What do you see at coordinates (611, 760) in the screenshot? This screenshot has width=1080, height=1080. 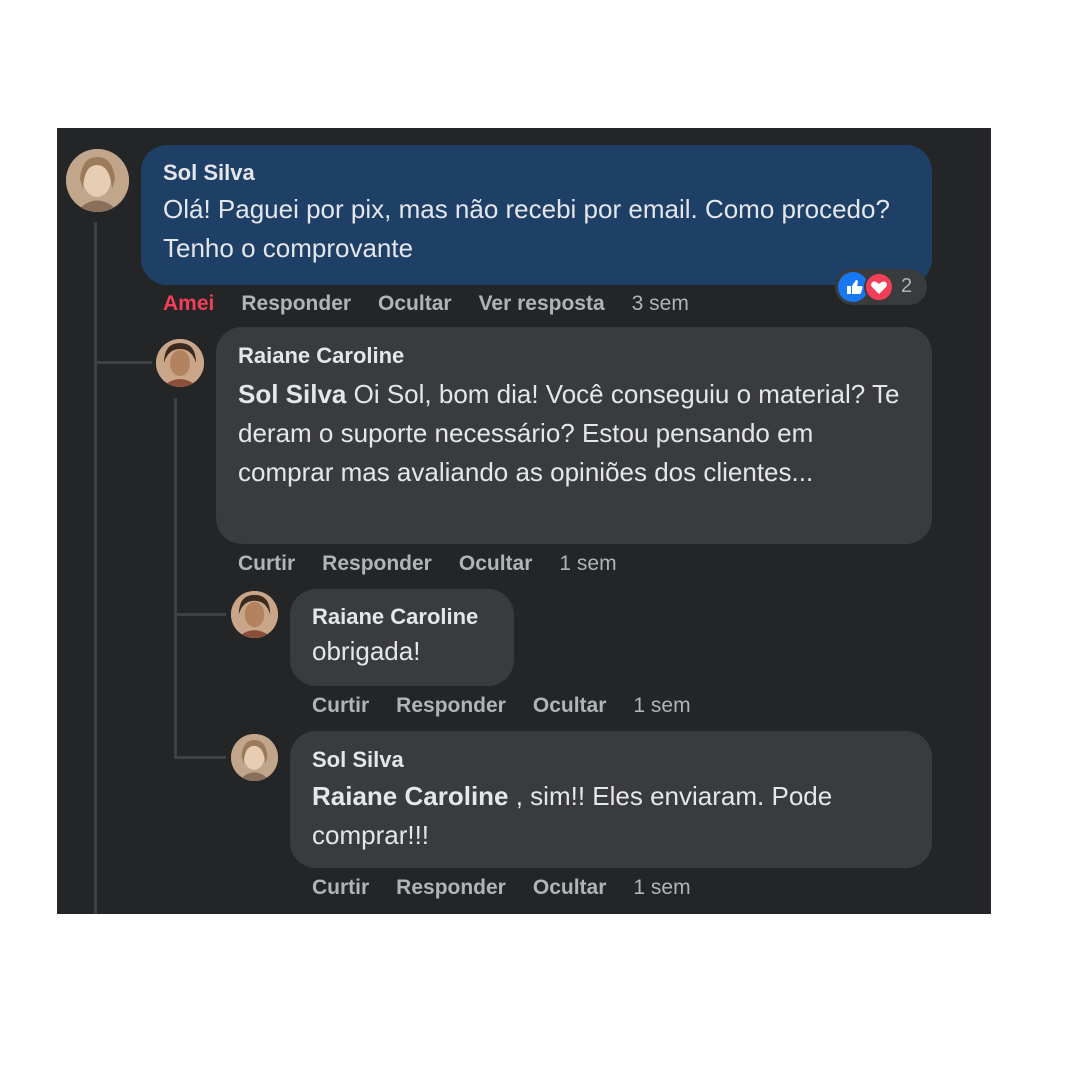 I see `reply-author: Sol Silva` at bounding box center [611, 760].